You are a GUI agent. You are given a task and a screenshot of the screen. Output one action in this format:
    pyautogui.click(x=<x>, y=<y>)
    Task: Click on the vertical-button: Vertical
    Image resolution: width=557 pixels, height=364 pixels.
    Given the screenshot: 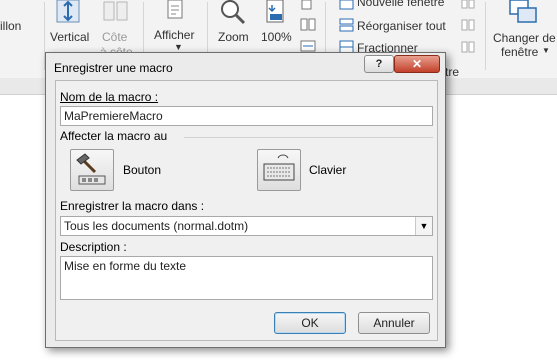 What is the action you would take?
    pyautogui.click(x=70, y=23)
    